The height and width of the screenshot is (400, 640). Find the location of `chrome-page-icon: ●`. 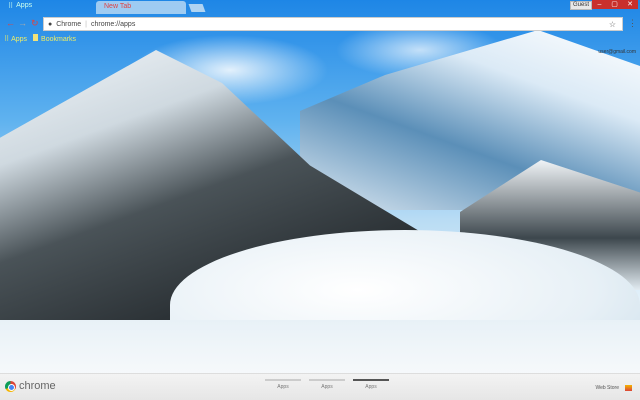

chrome-page-icon: ● is located at coordinates (50, 24).